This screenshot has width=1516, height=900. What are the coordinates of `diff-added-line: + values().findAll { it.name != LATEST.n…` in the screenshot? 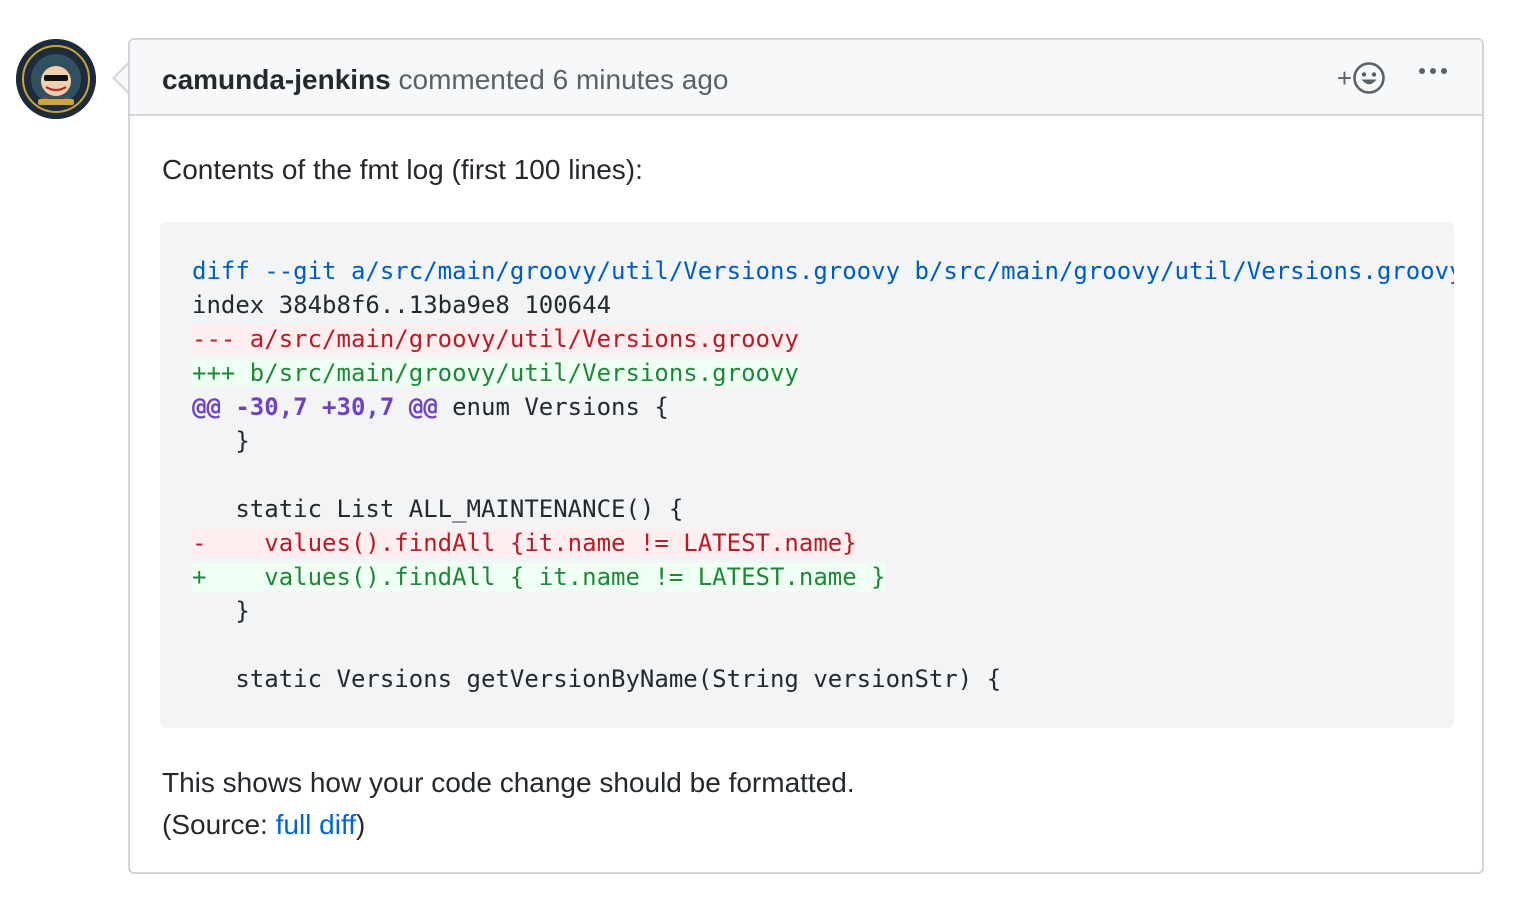 It's located at (539, 577).